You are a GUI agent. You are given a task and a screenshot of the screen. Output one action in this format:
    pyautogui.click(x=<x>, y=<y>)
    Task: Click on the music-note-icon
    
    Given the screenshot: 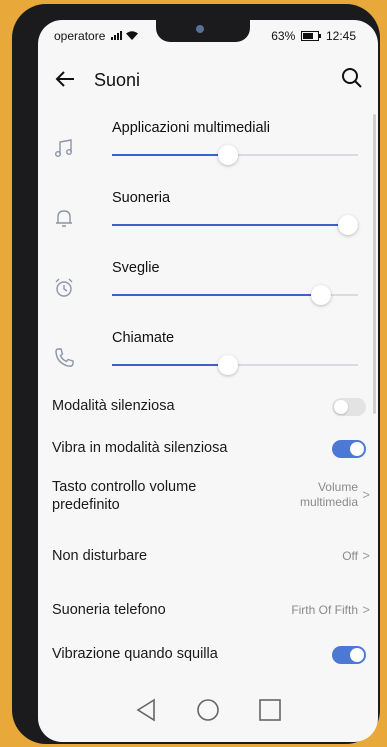 What is the action you would take?
    pyautogui.click(x=63, y=148)
    